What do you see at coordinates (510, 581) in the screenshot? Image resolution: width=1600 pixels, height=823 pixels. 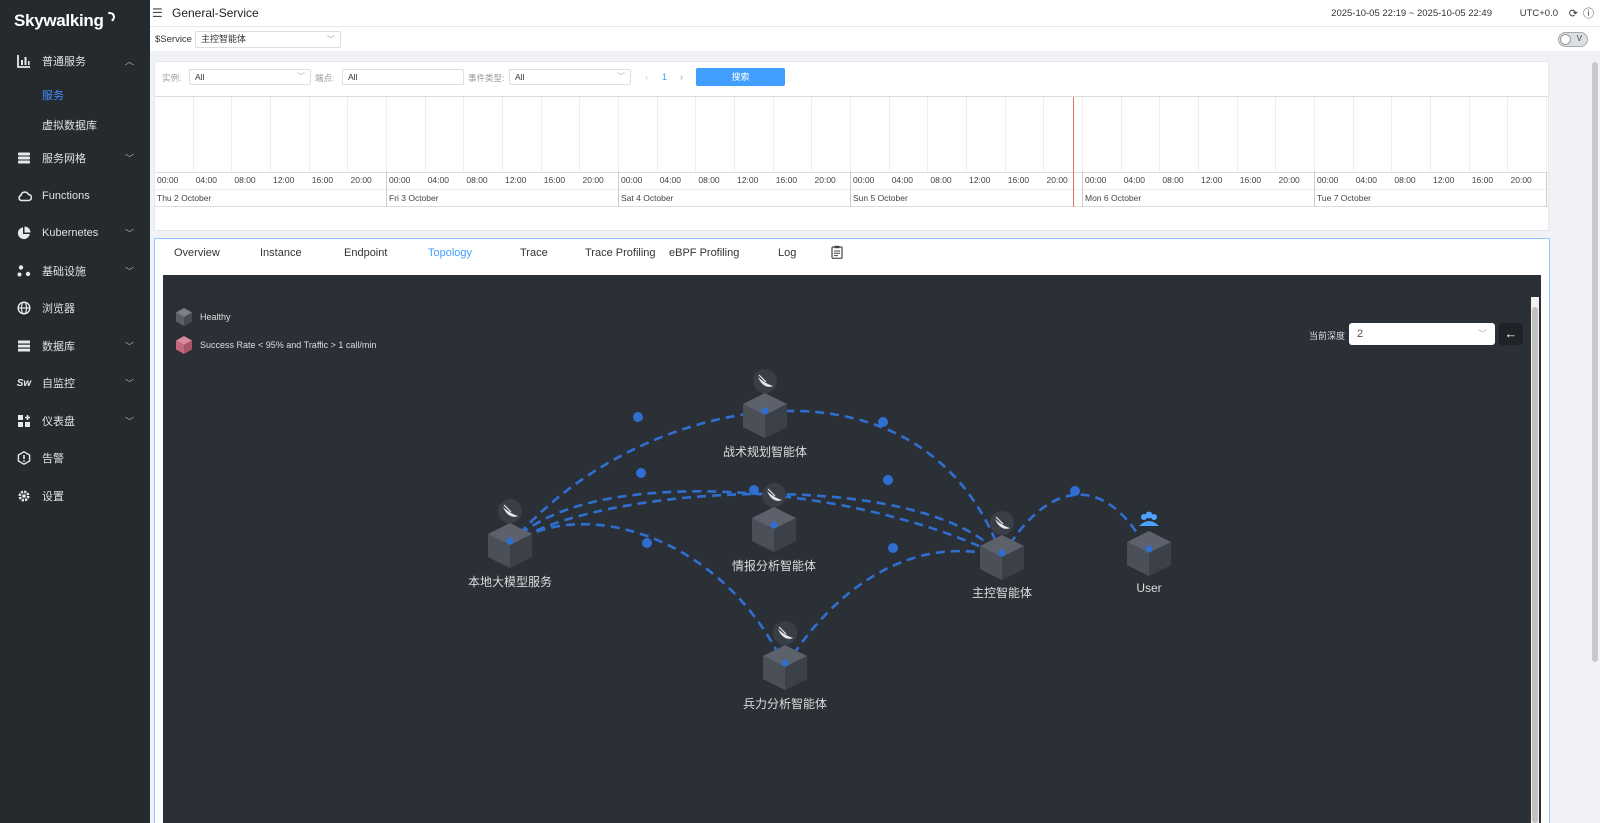 I see `topology-node-label: 本地大模型服务` at bounding box center [510, 581].